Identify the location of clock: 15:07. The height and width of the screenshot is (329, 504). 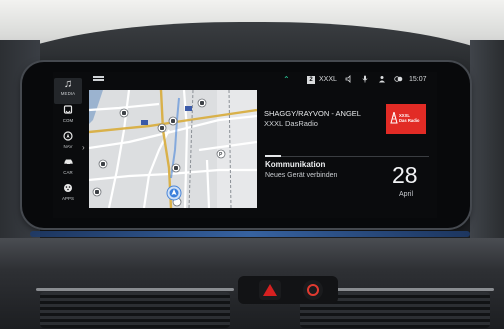
(418, 79).